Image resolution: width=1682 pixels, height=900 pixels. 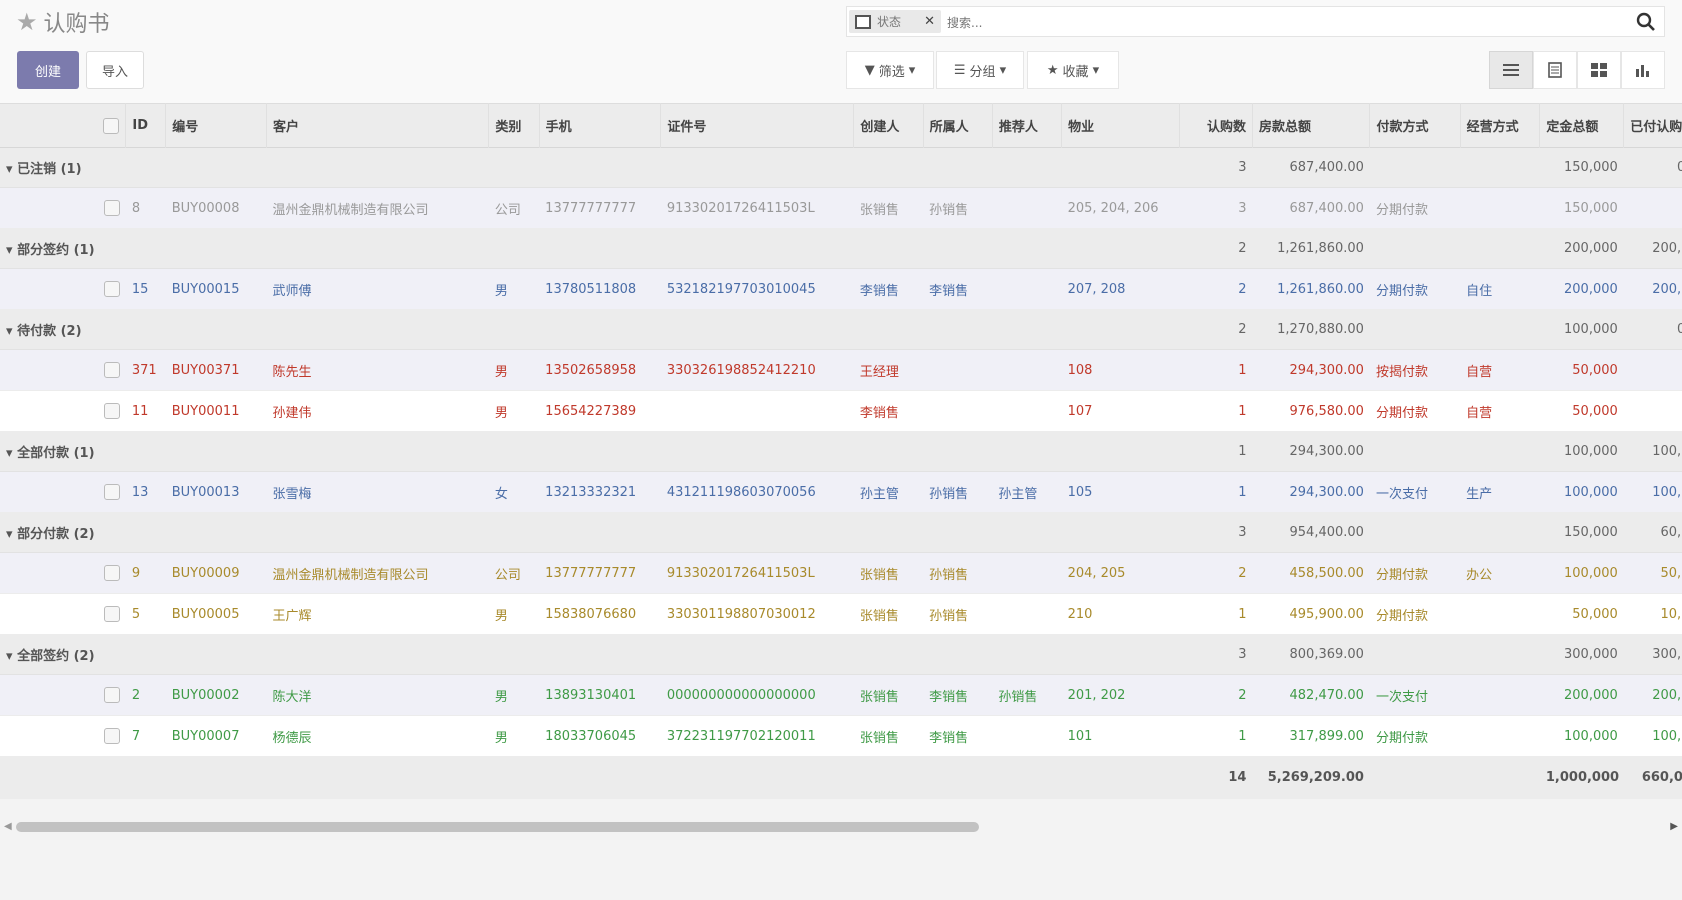 What do you see at coordinates (589, 330) in the screenshot?
I see `group-label: ▾ 待付款 (2)` at bounding box center [589, 330].